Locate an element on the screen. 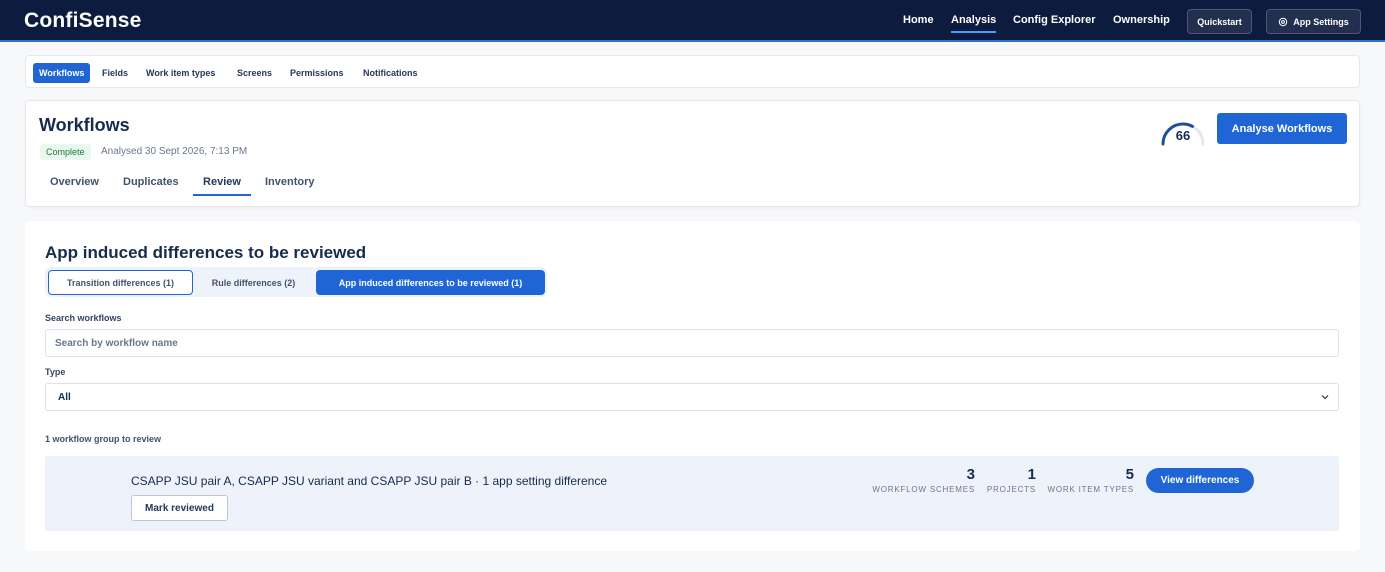 This screenshot has width=1385, height=572. projects-stat: 1 PROJECTS is located at coordinates (1011, 480).